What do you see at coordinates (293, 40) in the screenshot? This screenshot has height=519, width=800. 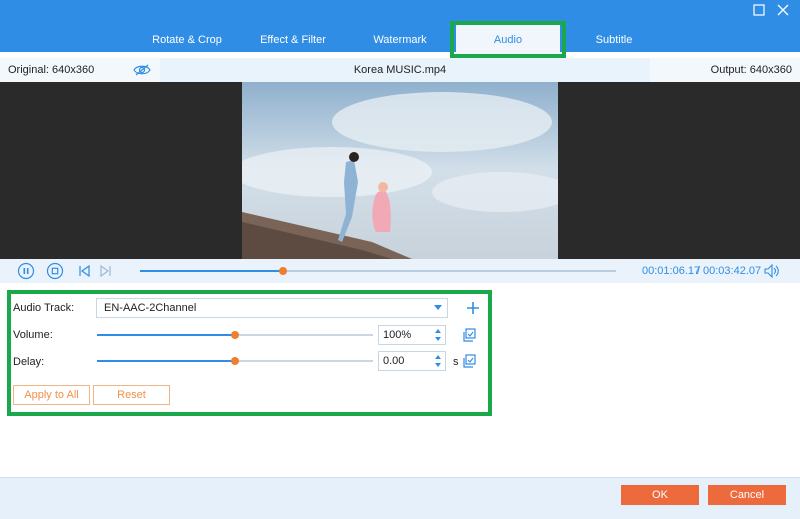 I see `tab-effect-filter: Effect & Filter` at bounding box center [293, 40].